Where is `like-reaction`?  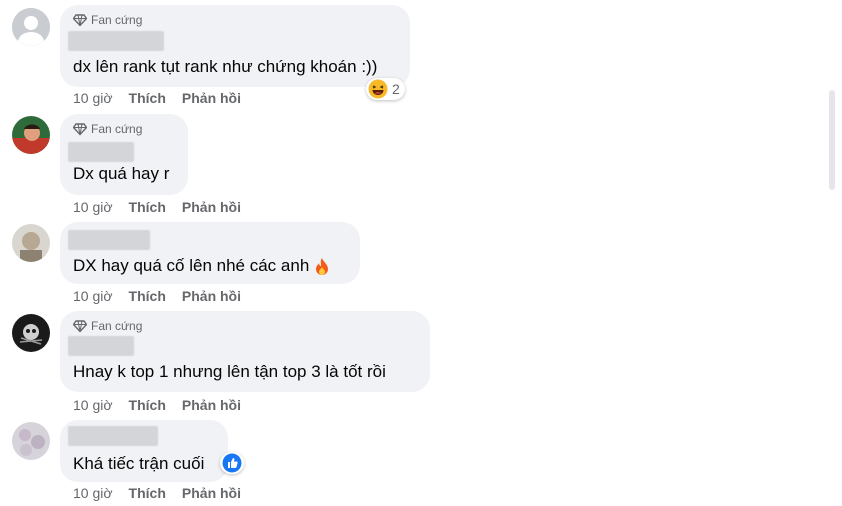
like-reaction is located at coordinates (232, 463).